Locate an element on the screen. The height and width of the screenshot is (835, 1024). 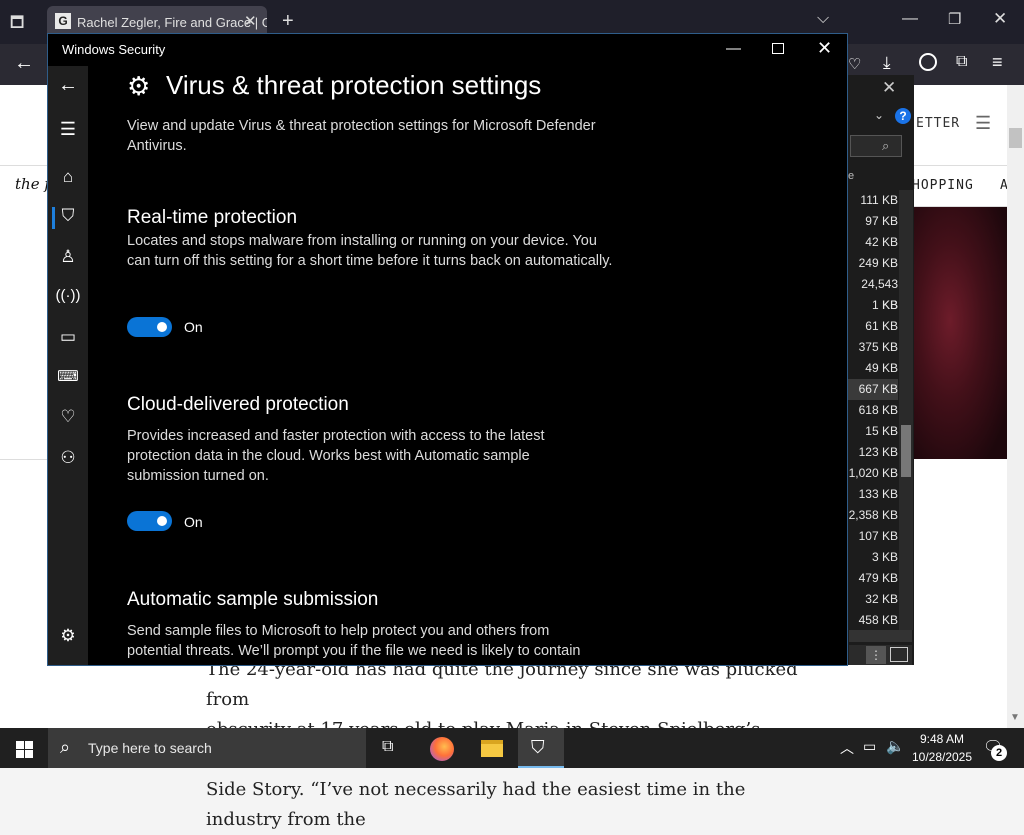
search-placeholder: Type here to search is located at coordinates (150, 748).